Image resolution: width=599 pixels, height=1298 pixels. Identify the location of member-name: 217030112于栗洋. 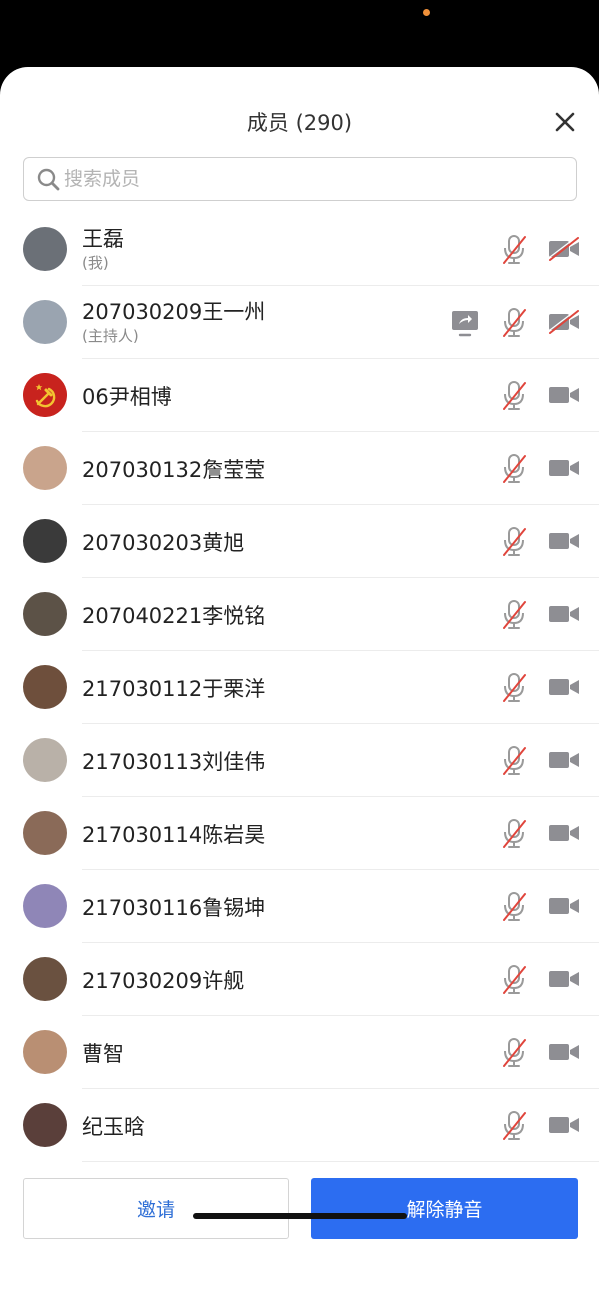
(174, 689).